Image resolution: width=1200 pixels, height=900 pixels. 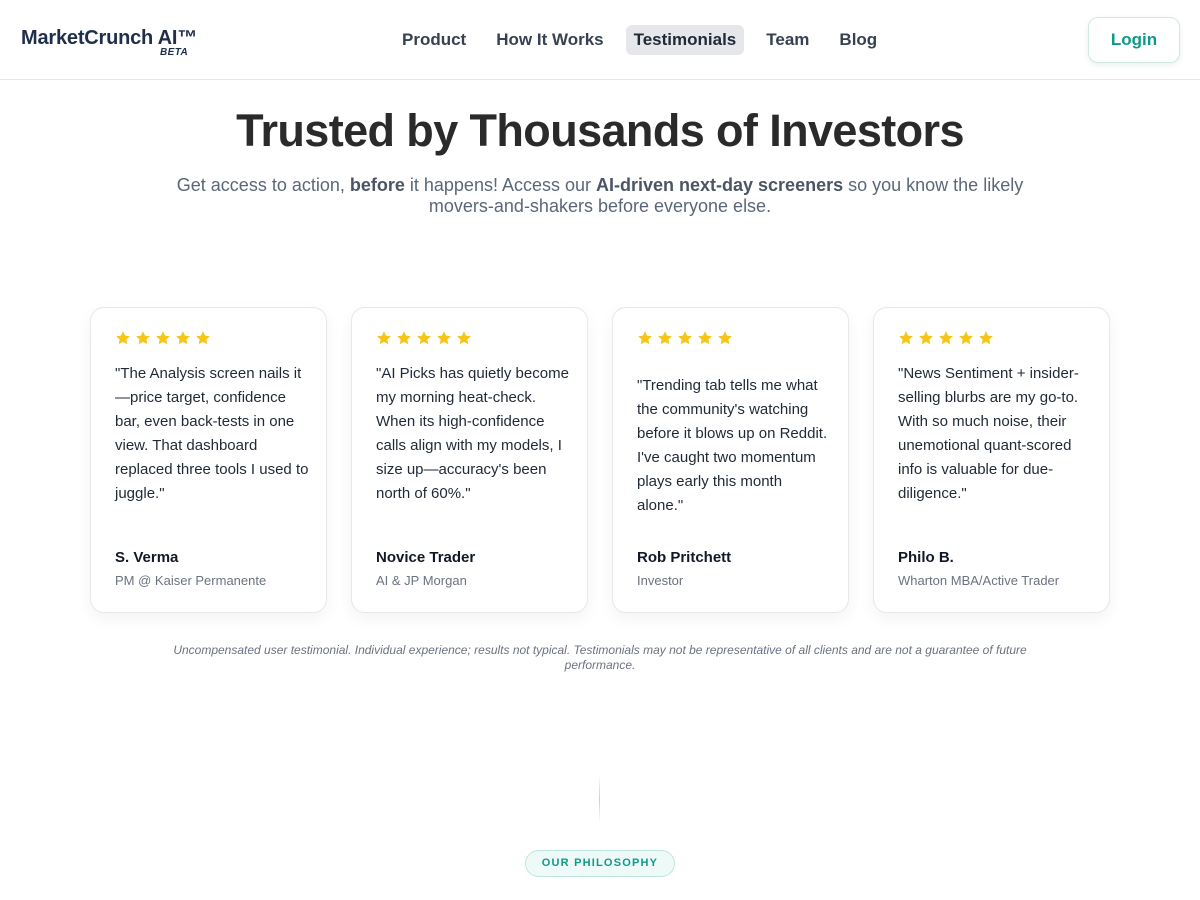 I want to click on nav-team: Team, so click(x=787, y=40).